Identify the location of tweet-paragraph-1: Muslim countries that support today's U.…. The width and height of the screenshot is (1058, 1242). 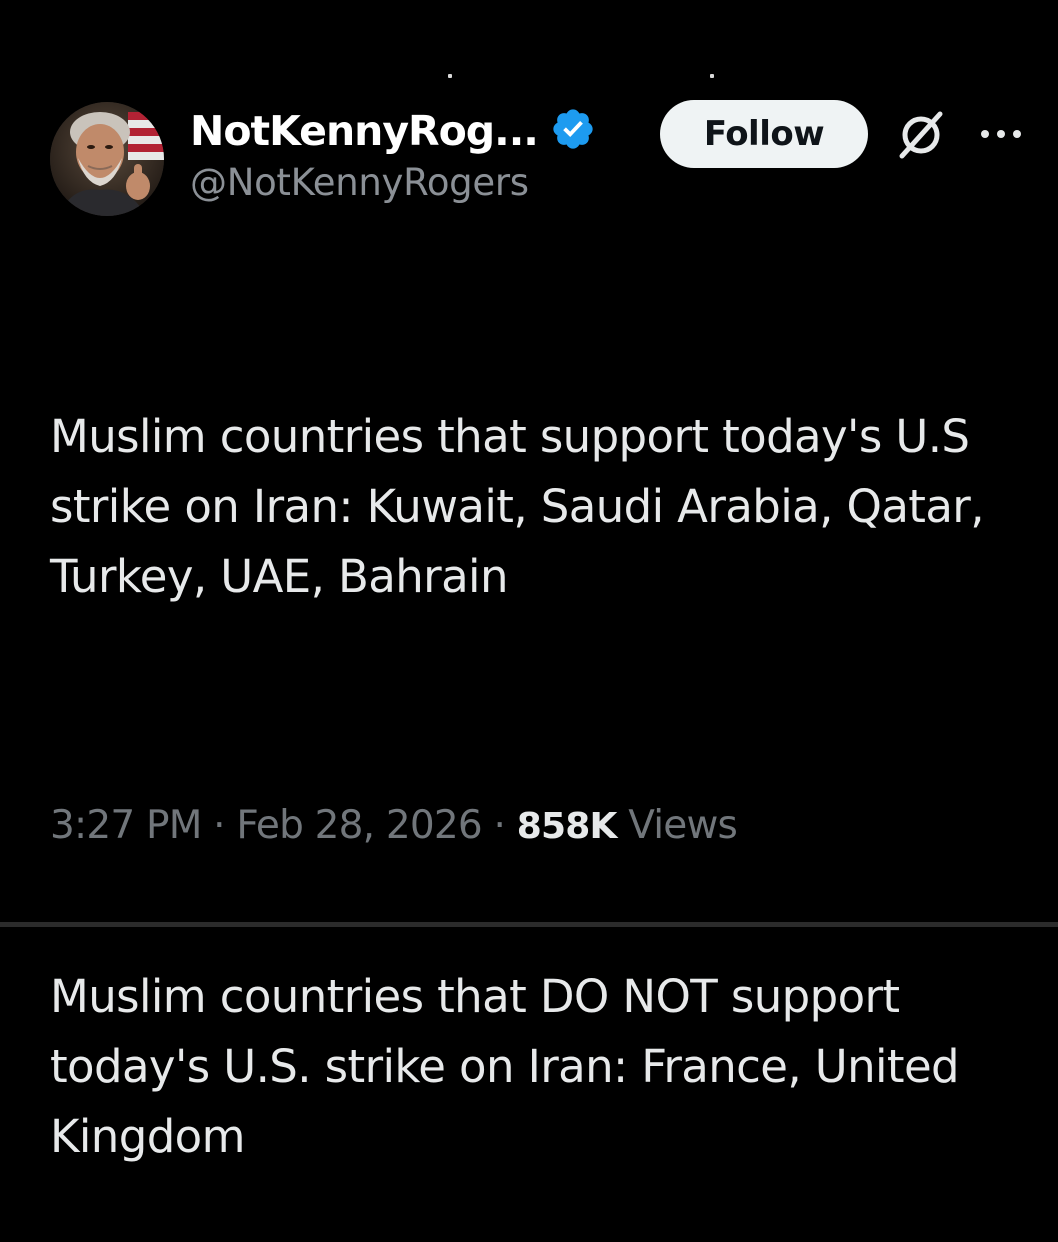
(524, 506).